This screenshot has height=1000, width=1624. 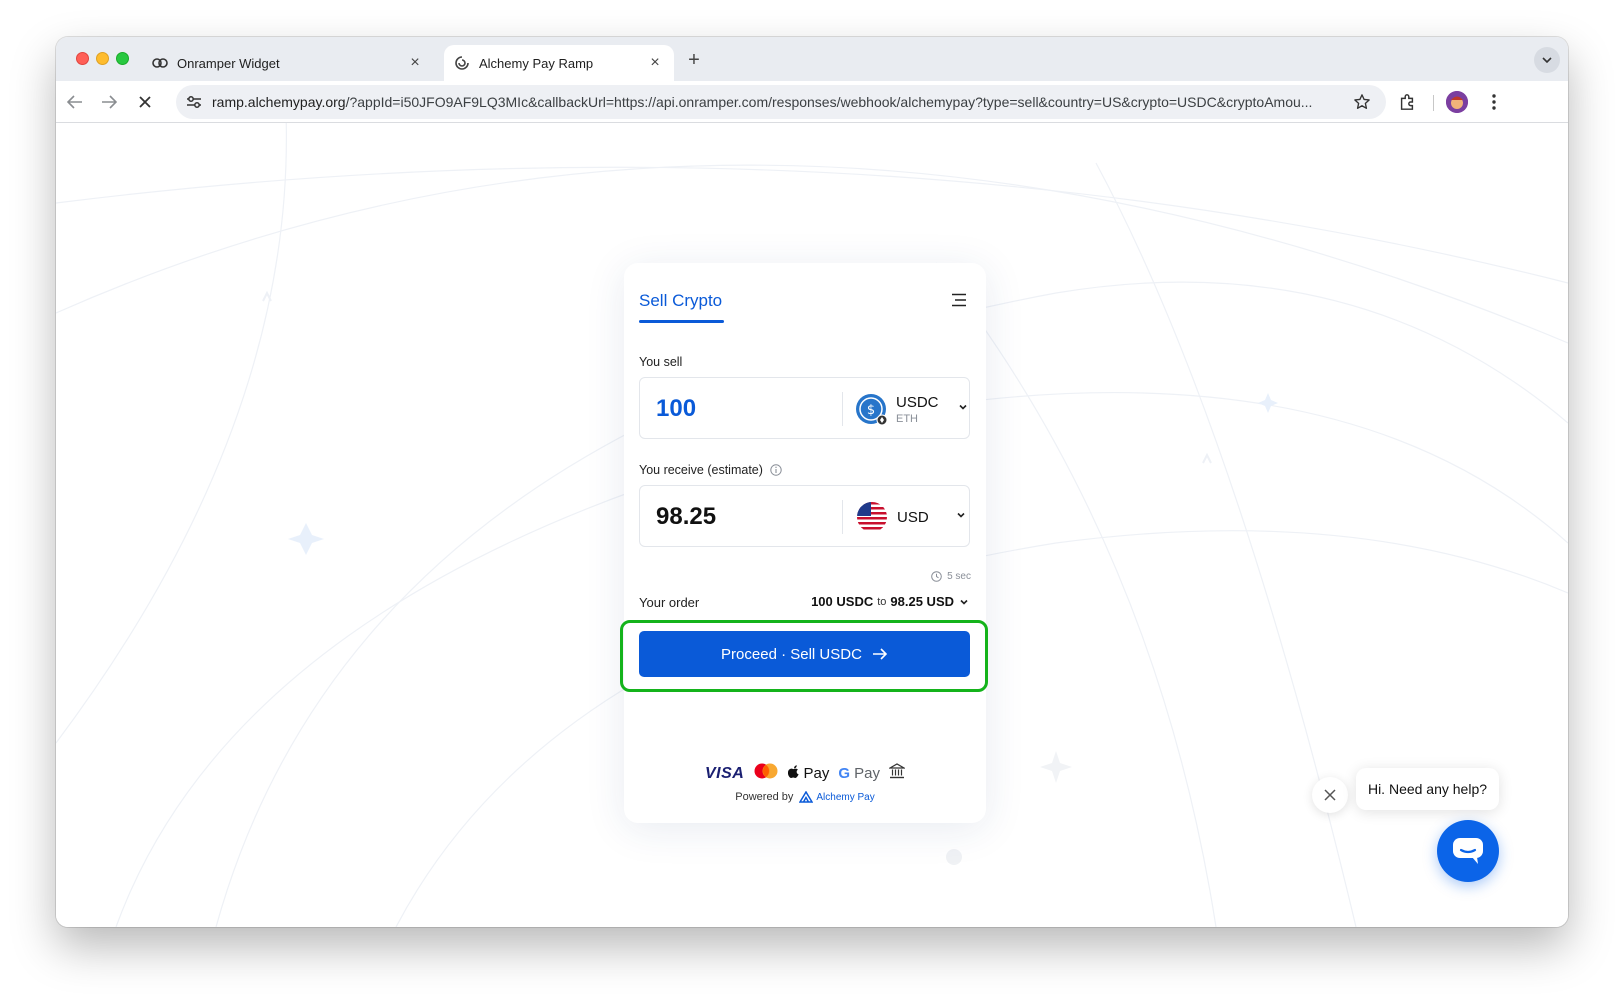 What do you see at coordinates (676, 409) in the screenshot?
I see `sell-amount-input: 100` at bounding box center [676, 409].